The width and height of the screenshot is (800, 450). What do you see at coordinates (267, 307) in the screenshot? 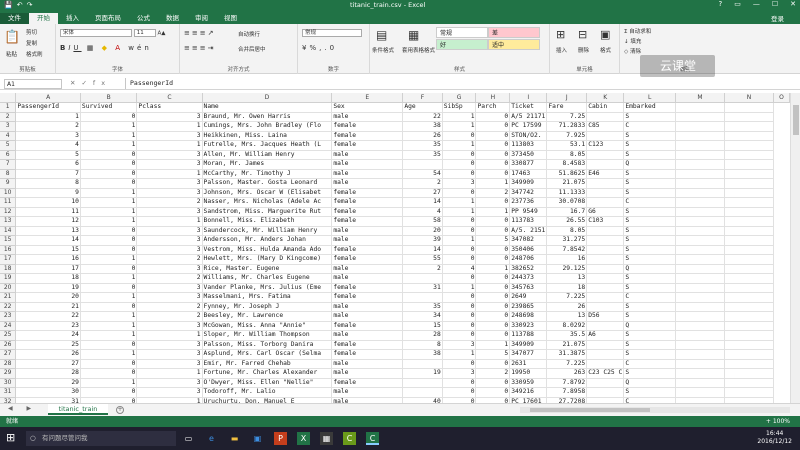
I see `cell: Fynney, Mr. Joseph J` at bounding box center [267, 307].